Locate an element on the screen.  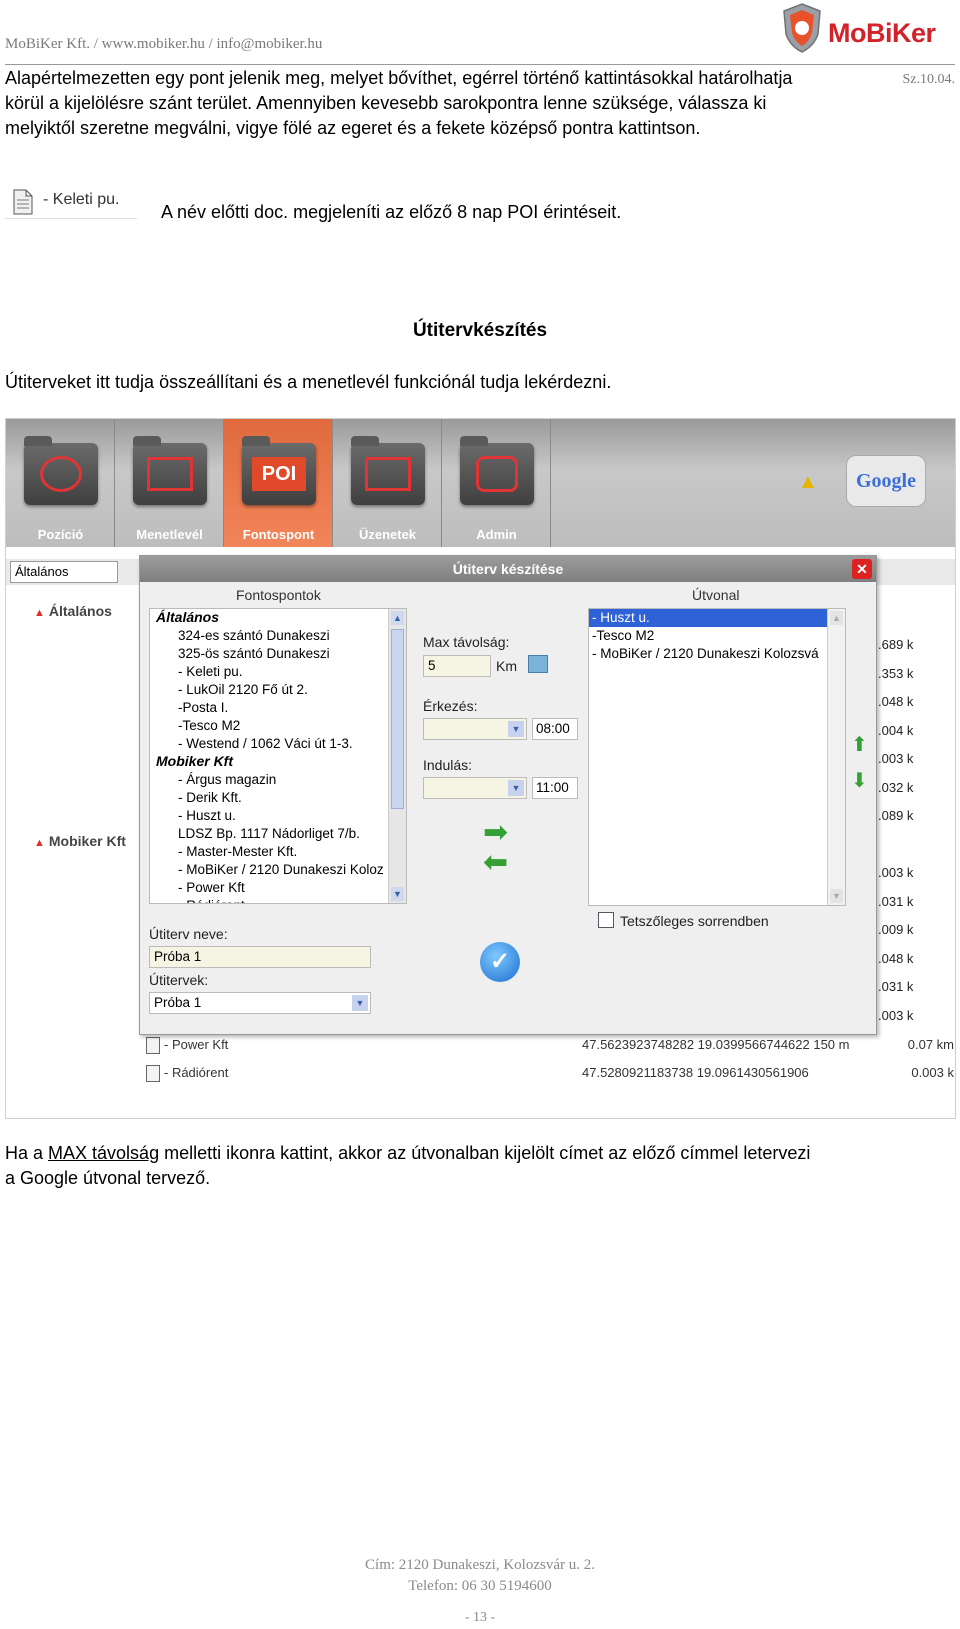
poi-list-item: - LukOil 2120 Fő út 2. is located at coordinates (278, 690).